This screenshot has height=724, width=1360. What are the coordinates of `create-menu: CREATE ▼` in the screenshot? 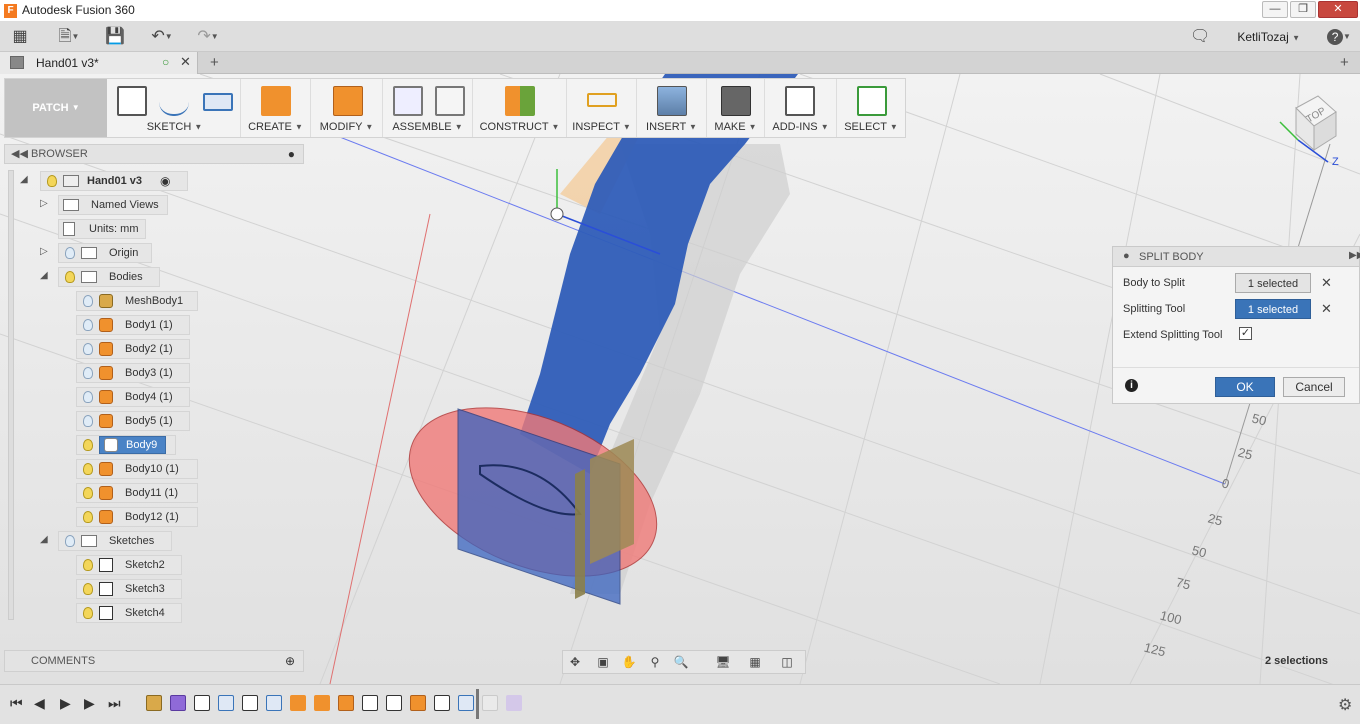 It's located at (275, 127).